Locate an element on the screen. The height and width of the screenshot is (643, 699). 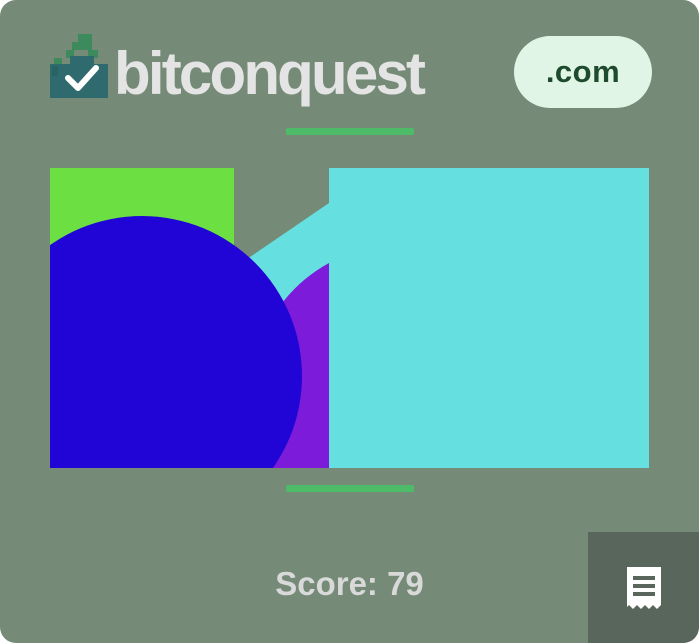
receipt-button is located at coordinates (643, 587).